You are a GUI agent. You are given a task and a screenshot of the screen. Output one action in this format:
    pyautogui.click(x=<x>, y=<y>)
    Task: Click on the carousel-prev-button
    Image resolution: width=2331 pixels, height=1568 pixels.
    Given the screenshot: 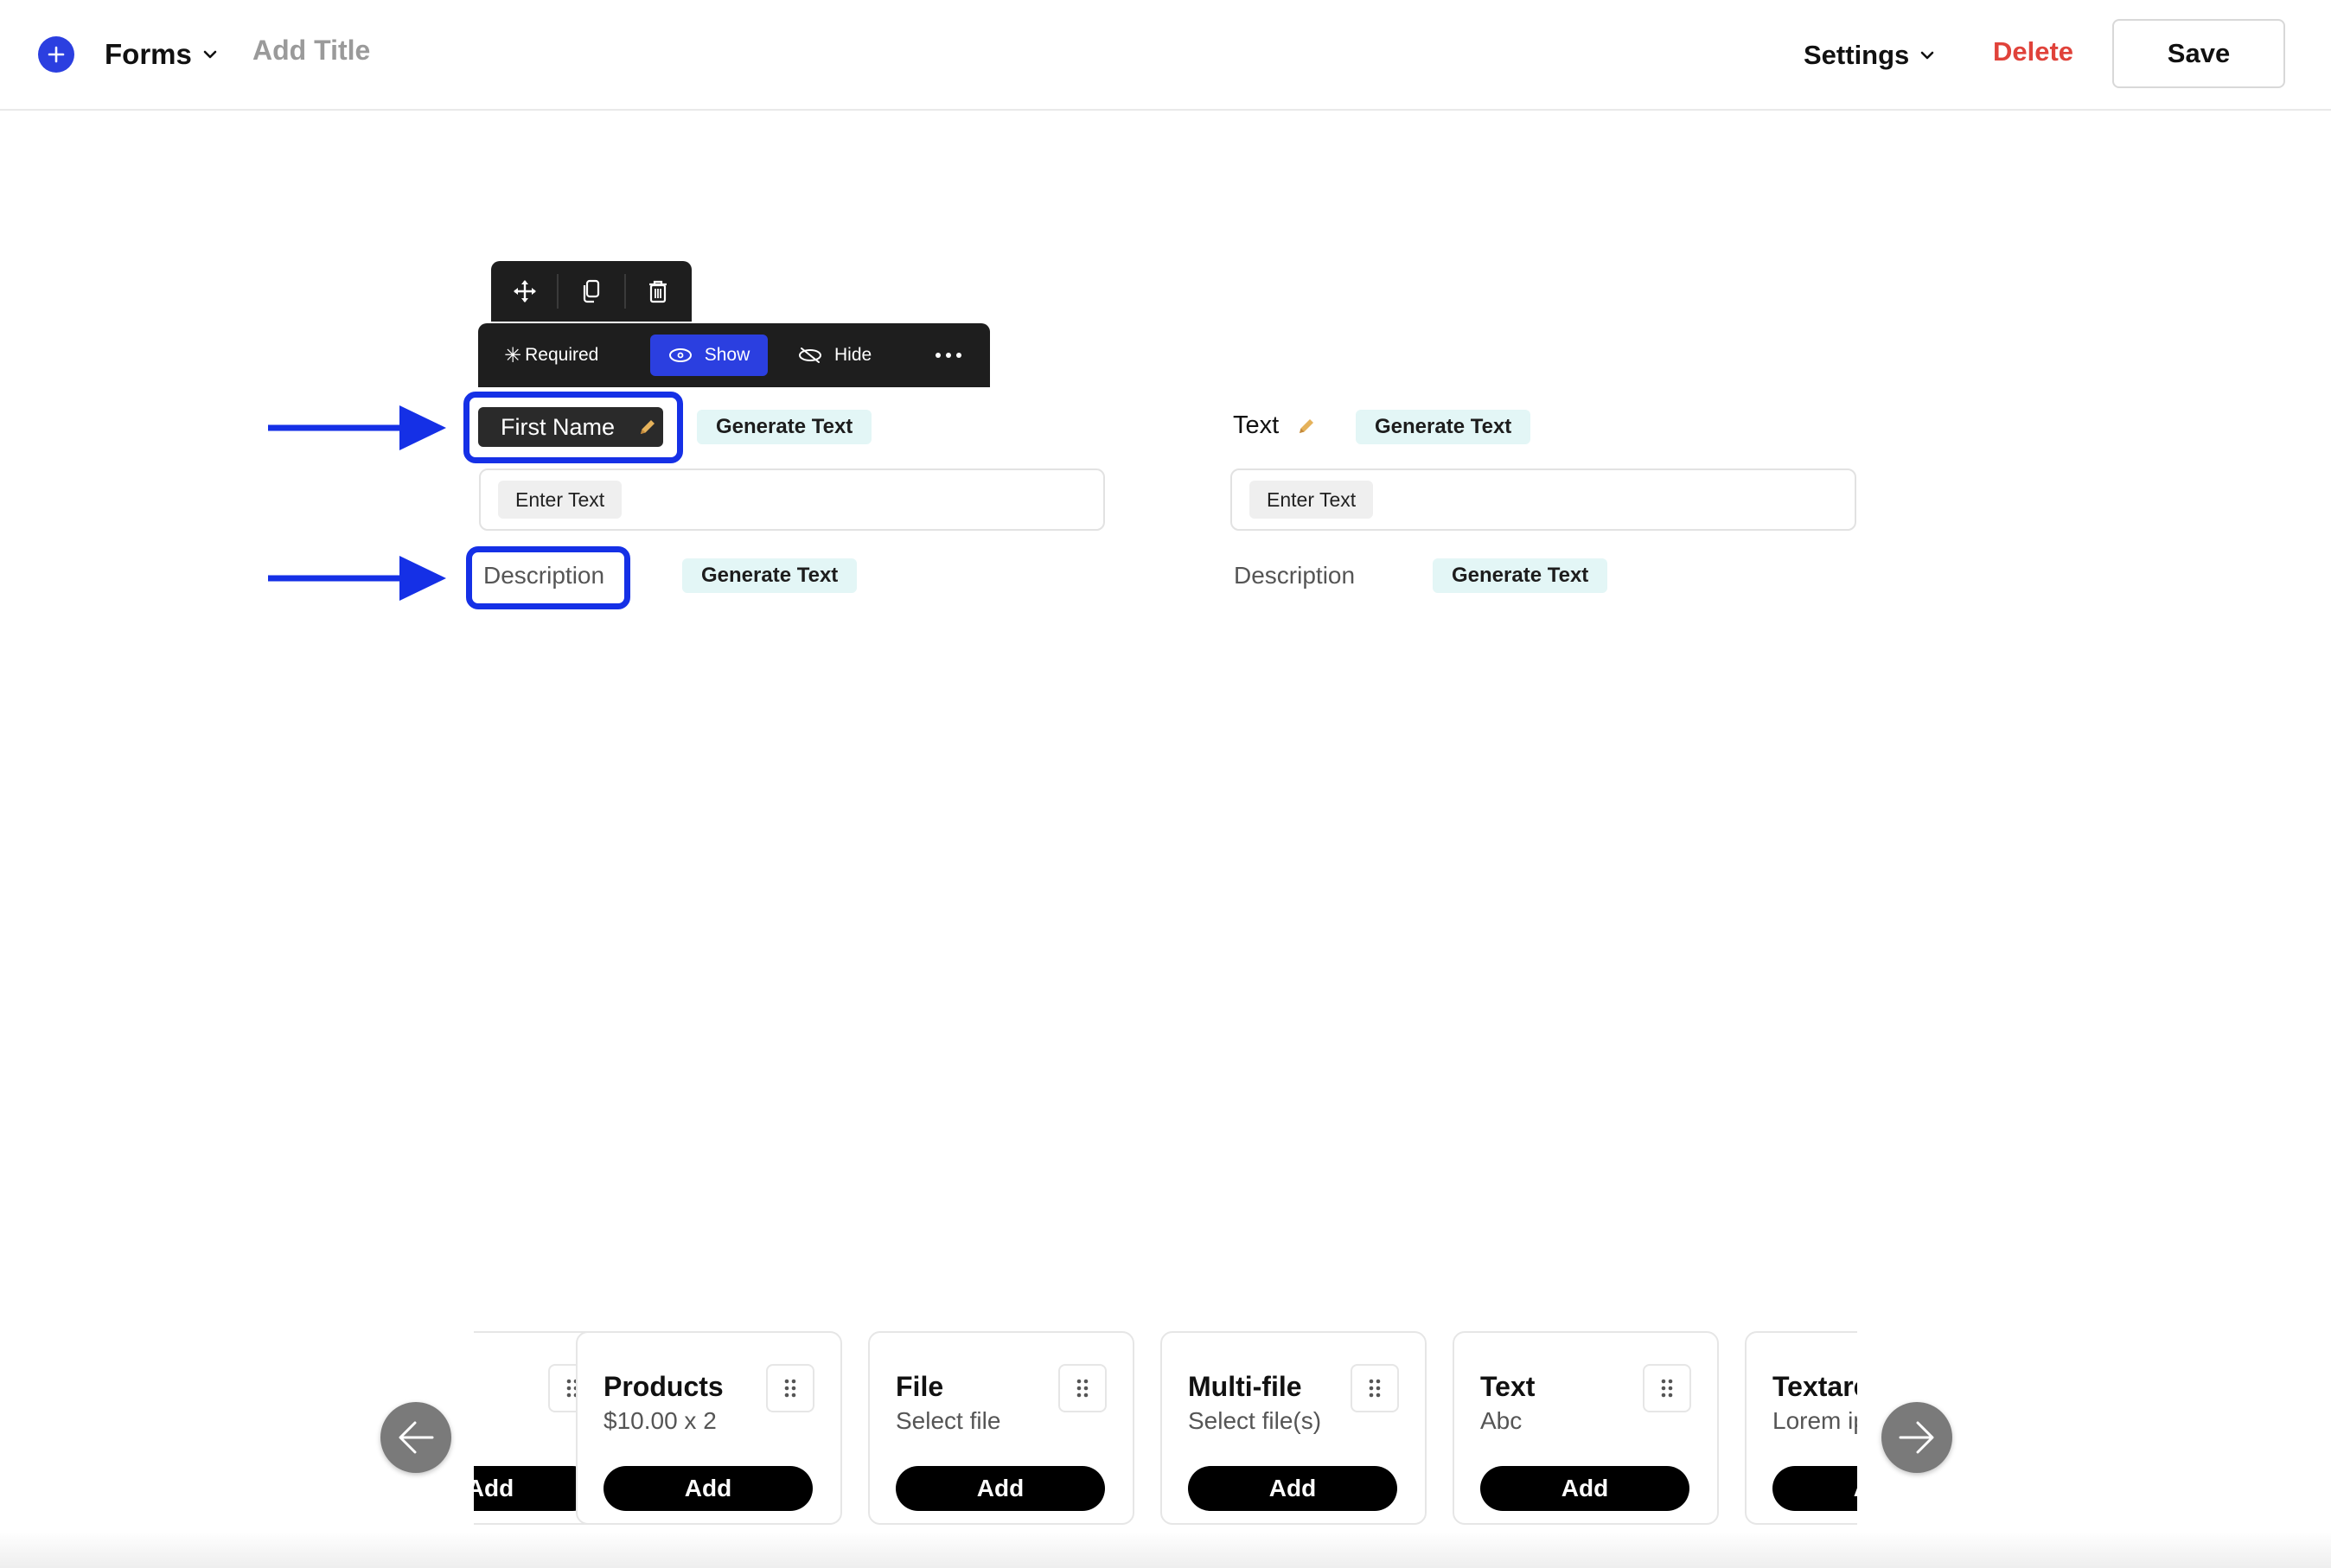 What is the action you would take?
    pyautogui.click(x=416, y=1438)
    